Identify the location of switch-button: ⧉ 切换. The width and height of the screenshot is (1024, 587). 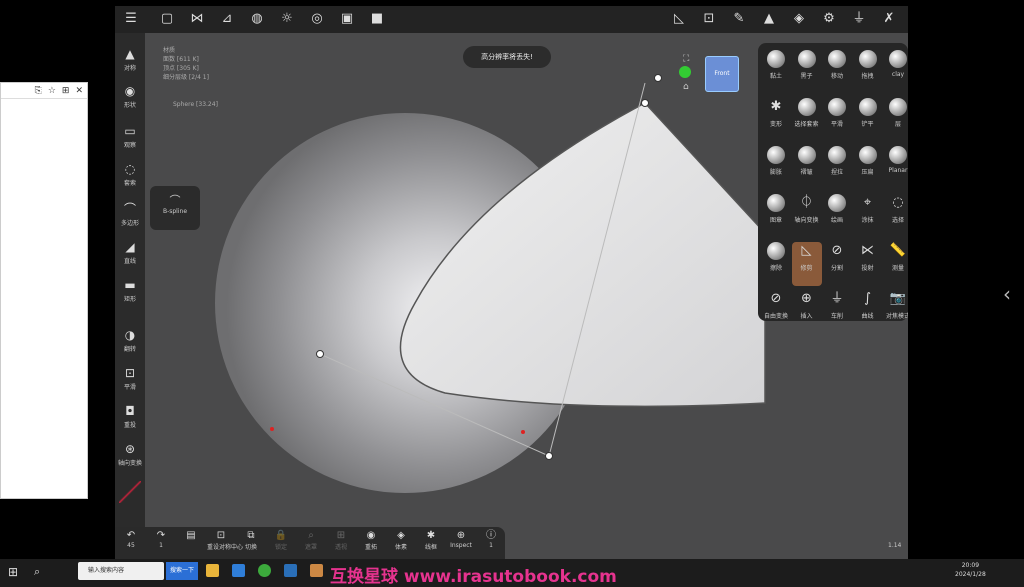
(251, 540).